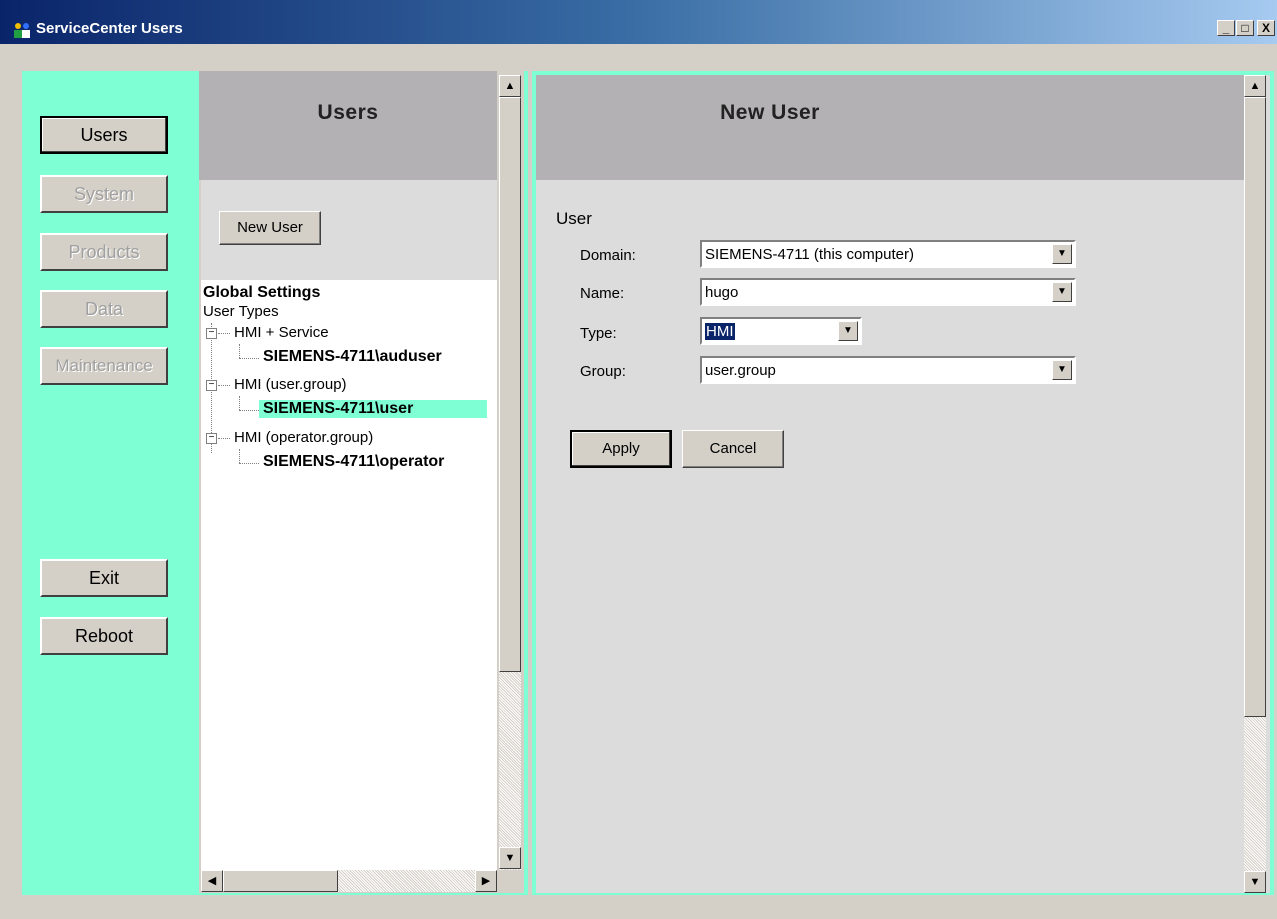 The image size is (1277, 919). What do you see at coordinates (373, 409) in the screenshot?
I see `tree-user-user-selected: SIEMENS-4711\user` at bounding box center [373, 409].